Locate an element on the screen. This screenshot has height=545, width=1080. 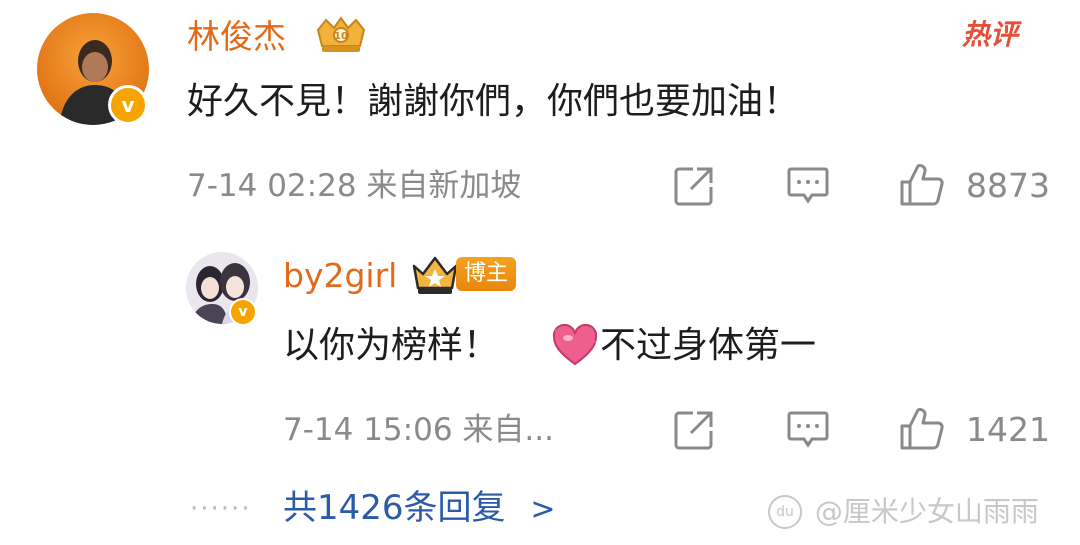
comment-text: 好久不見！謝謝你們，你們也要加油！ is located at coordinates (493, 101).